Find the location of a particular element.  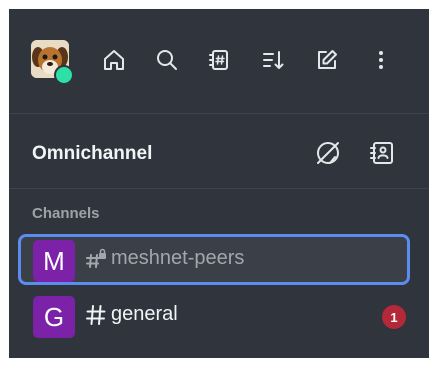

unread-badge: 1 is located at coordinates (394, 317).